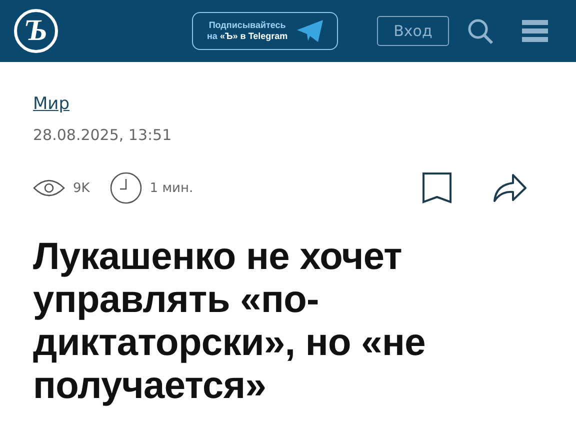  I want to click on publish-date: 28.08.2025, 13:51, so click(103, 135).